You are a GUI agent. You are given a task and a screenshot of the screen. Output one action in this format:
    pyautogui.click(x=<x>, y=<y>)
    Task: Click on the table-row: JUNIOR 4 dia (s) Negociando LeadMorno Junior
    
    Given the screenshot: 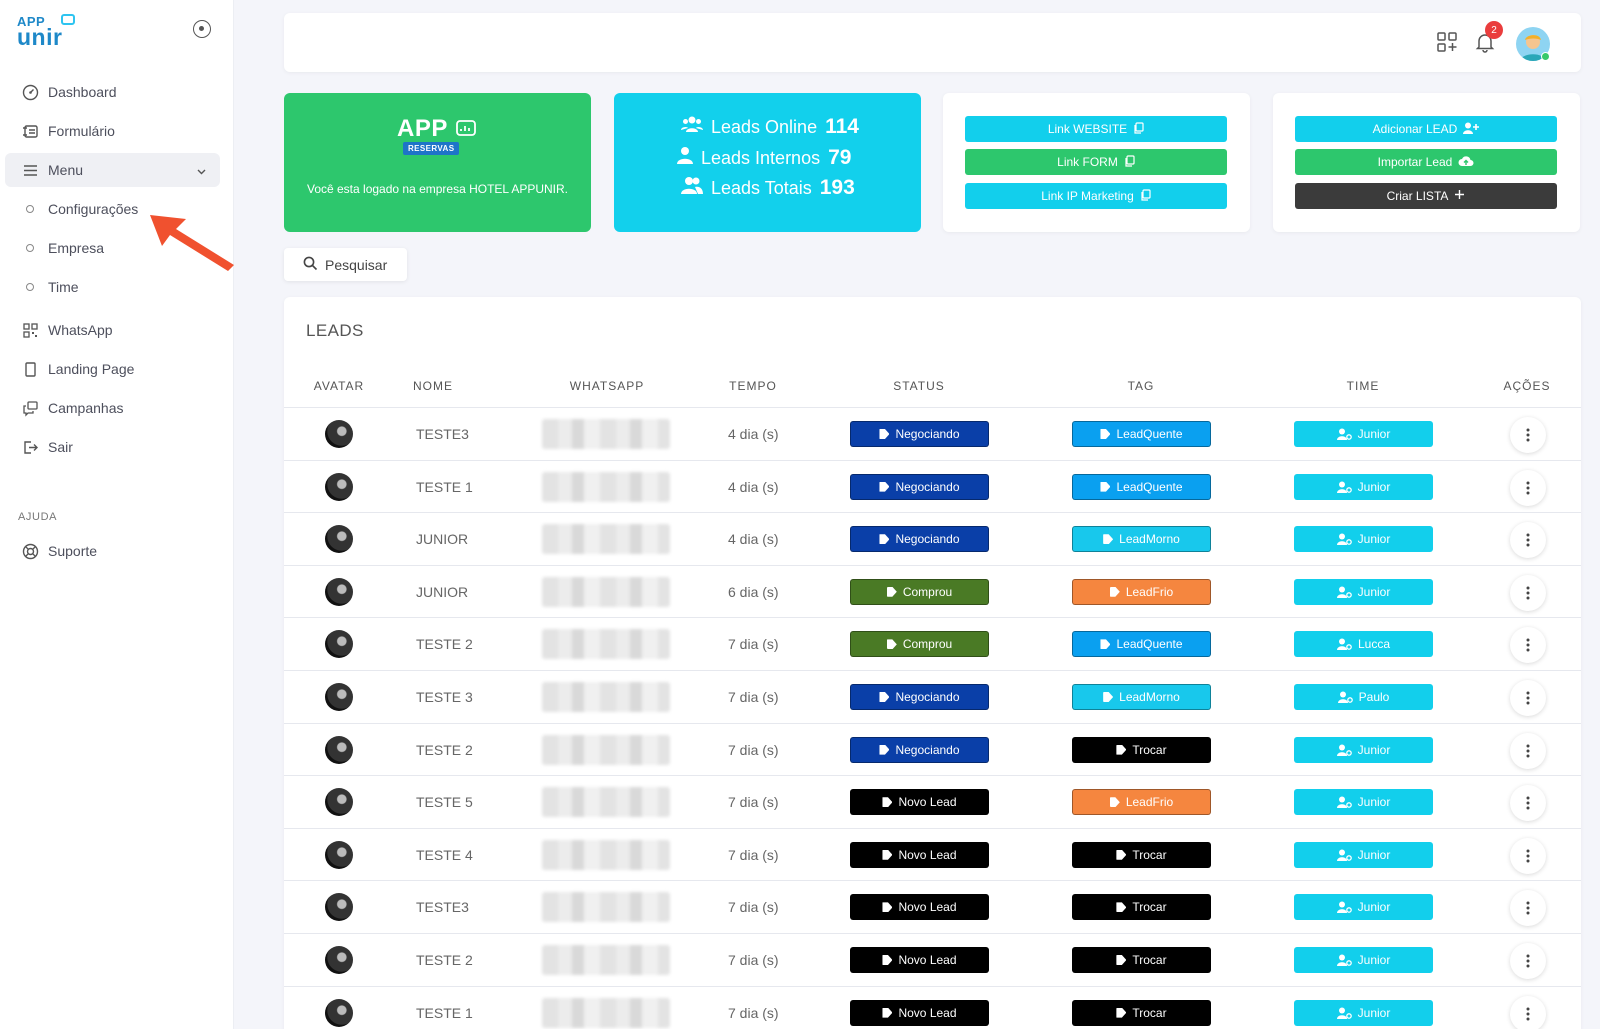 What is the action you would take?
    pyautogui.click(x=932, y=538)
    